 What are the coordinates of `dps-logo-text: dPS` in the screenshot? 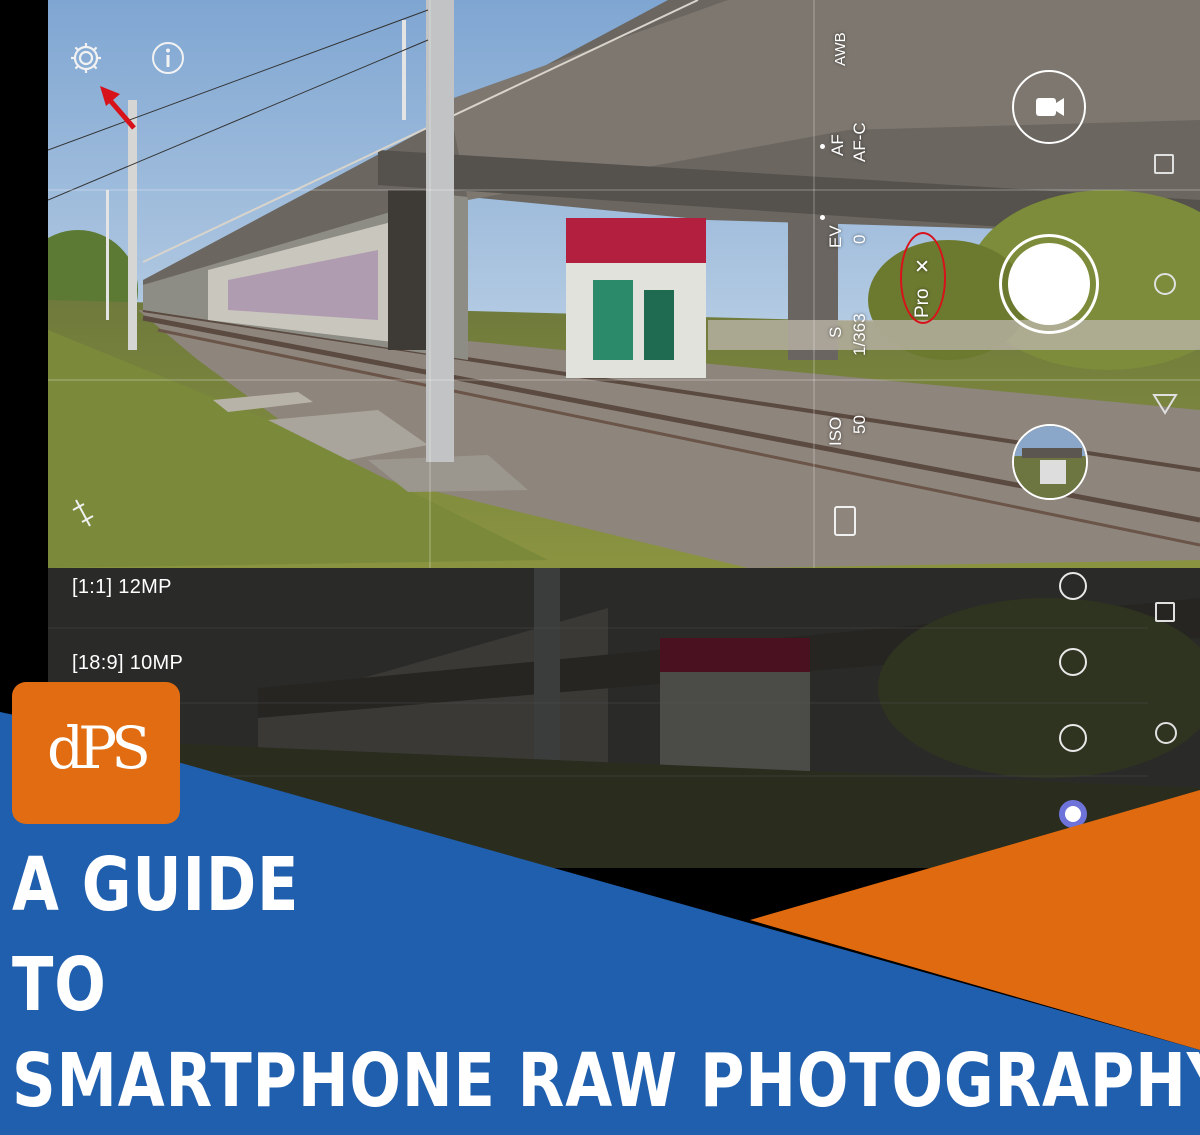 It's located at (99, 748).